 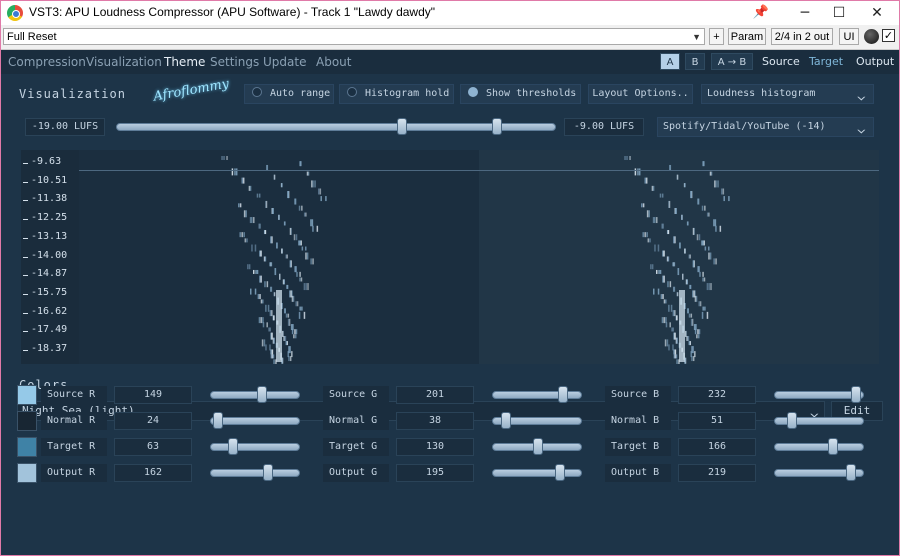 I want to click on ab-b-button: B, so click(x=695, y=61).